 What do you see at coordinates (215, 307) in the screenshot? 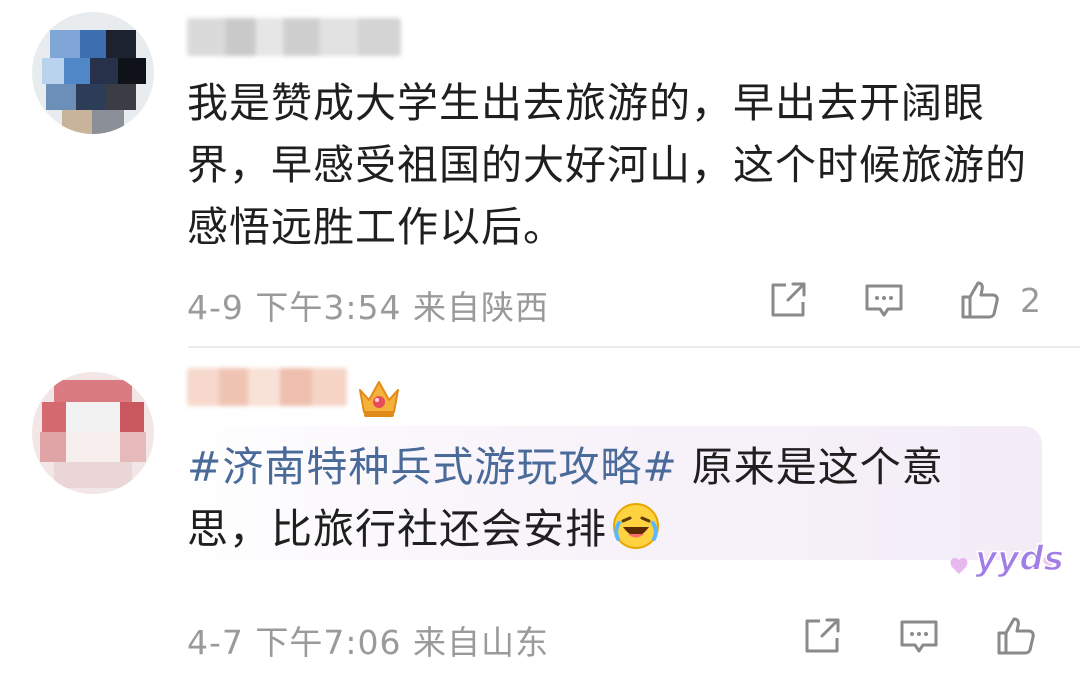
I see `comment-date: 4-9` at bounding box center [215, 307].